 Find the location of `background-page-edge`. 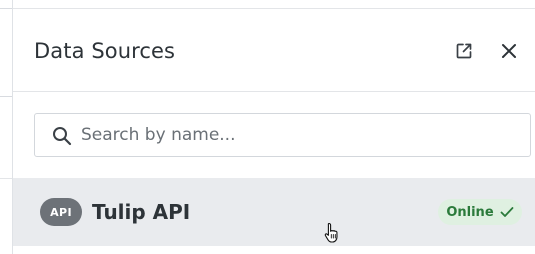

background-page-edge is located at coordinates (6, 127).